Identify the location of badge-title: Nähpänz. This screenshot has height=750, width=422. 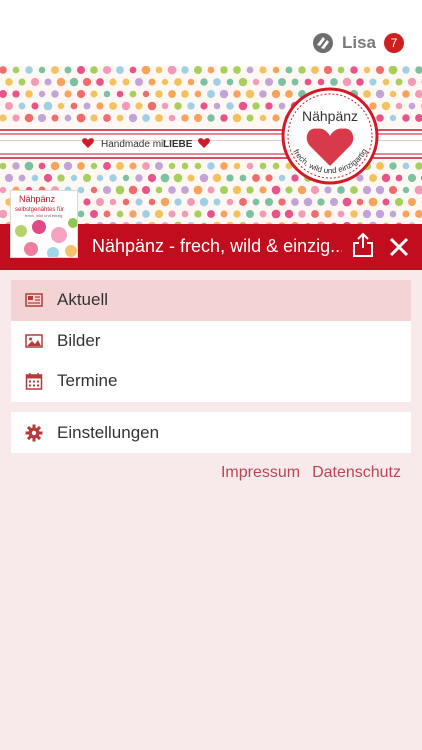
(330, 116).